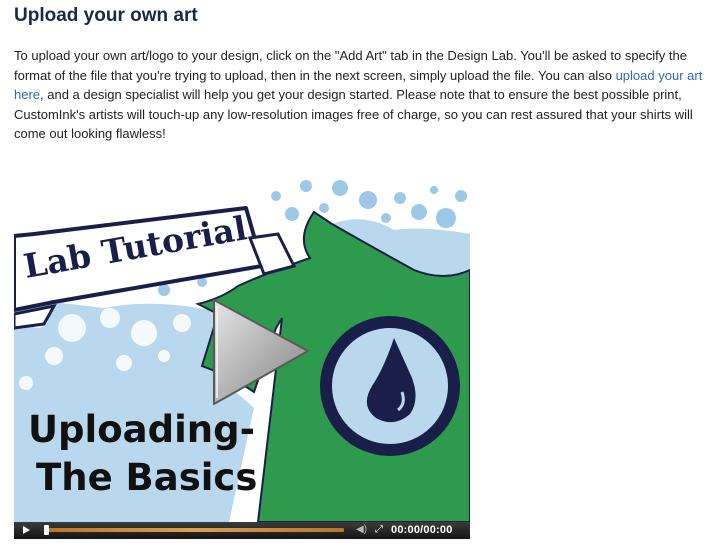  What do you see at coordinates (26, 530) in the screenshot?
I see `play-icon` at bounding box center [26, 530].